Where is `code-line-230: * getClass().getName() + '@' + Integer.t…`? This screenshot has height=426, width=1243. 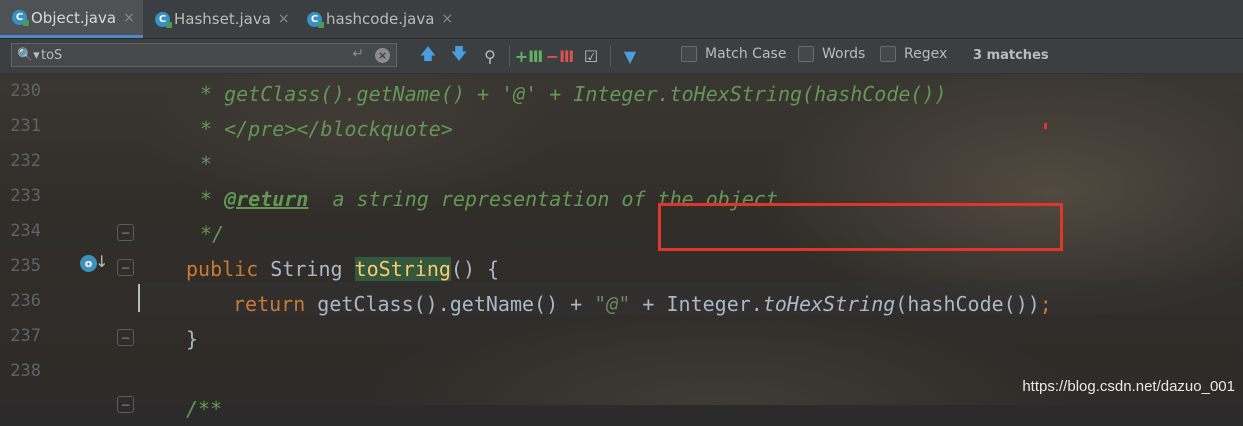 code-line-230: * getClass().getName() + '@' + Integer.t… is located at coordinates (573, 94).